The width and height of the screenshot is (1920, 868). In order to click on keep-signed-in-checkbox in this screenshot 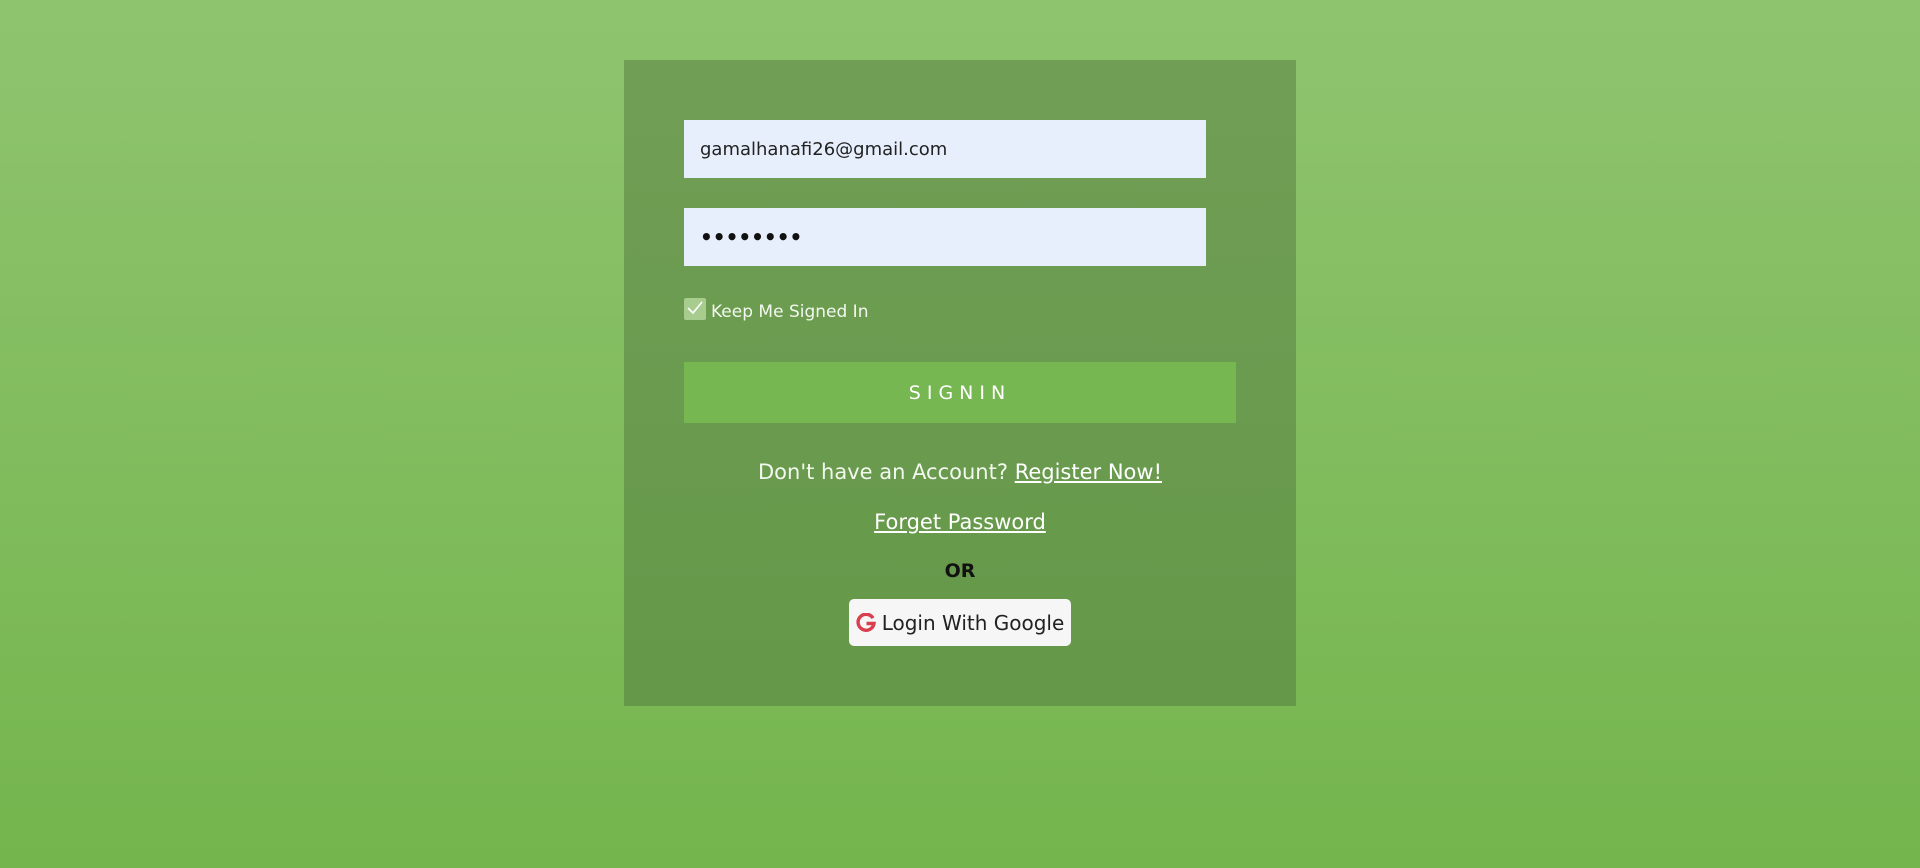, I will do `click(695, 309)`.